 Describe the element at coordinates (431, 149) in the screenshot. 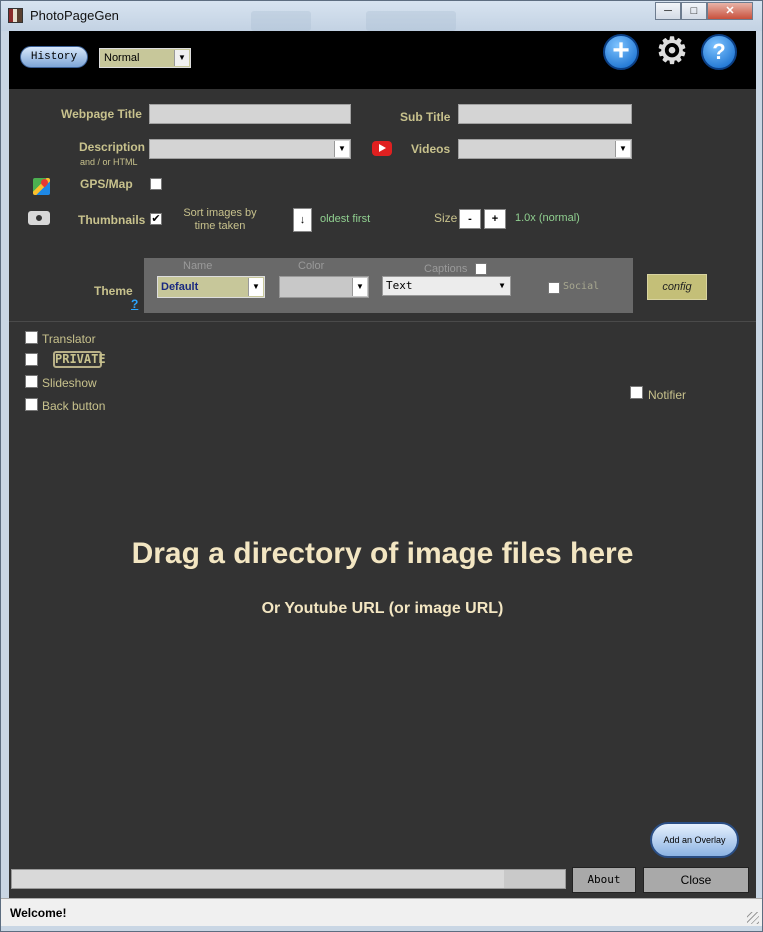

I see `videos-label: Videos` at that location.